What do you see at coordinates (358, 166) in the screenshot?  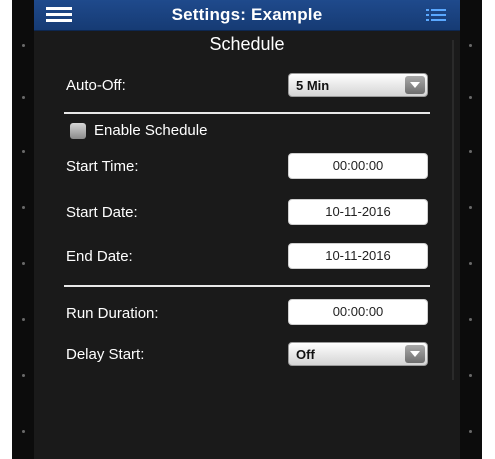 I see `start-time-field: 00:00:00` at bounding box center [358, 166].